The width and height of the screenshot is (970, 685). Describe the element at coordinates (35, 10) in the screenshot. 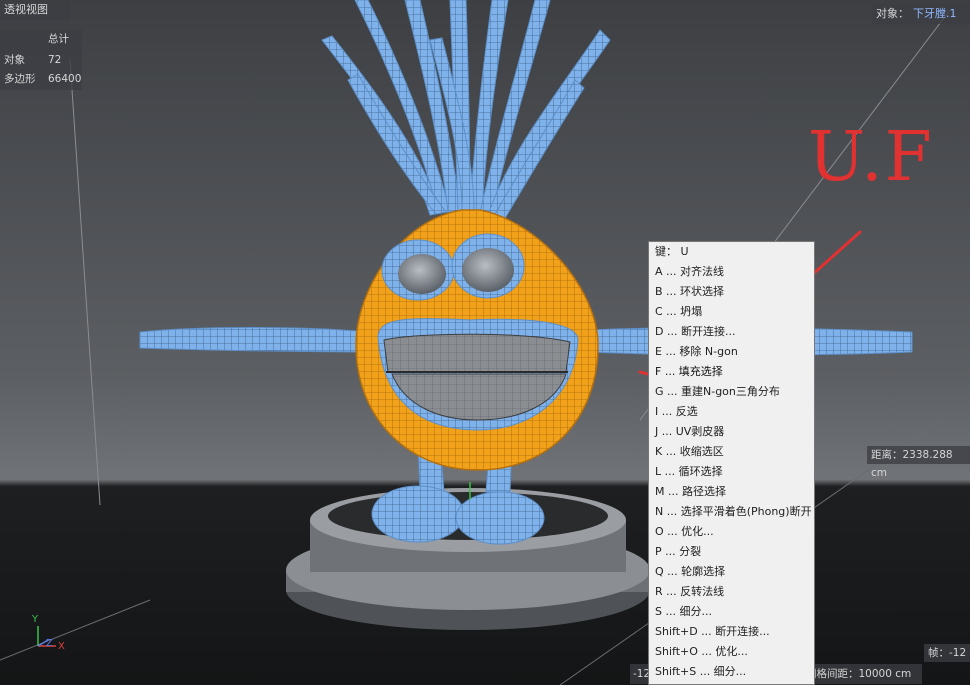

I see `viewport-title: 透视视图` at that location.